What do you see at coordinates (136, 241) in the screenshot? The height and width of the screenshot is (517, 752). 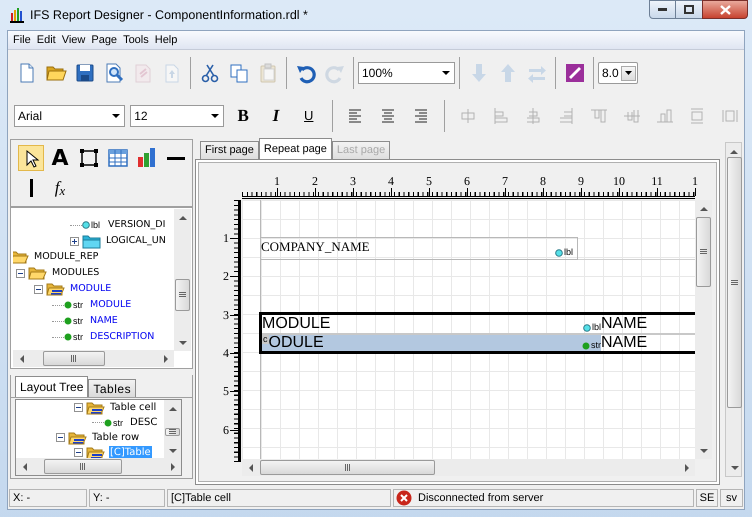 I see `tree-item: LOGICAL_UN` at bounding box center [136, 241].